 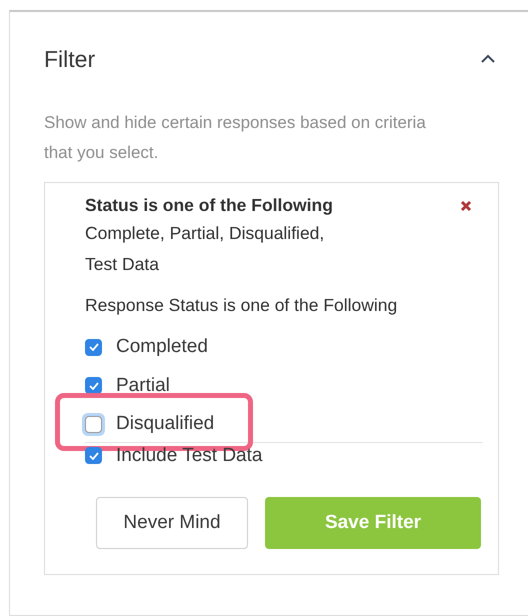 What do you see at coordinates (488, 59) in the screenshot?
I see `collapse-chevron-icon` at bounding box center [488, 59].